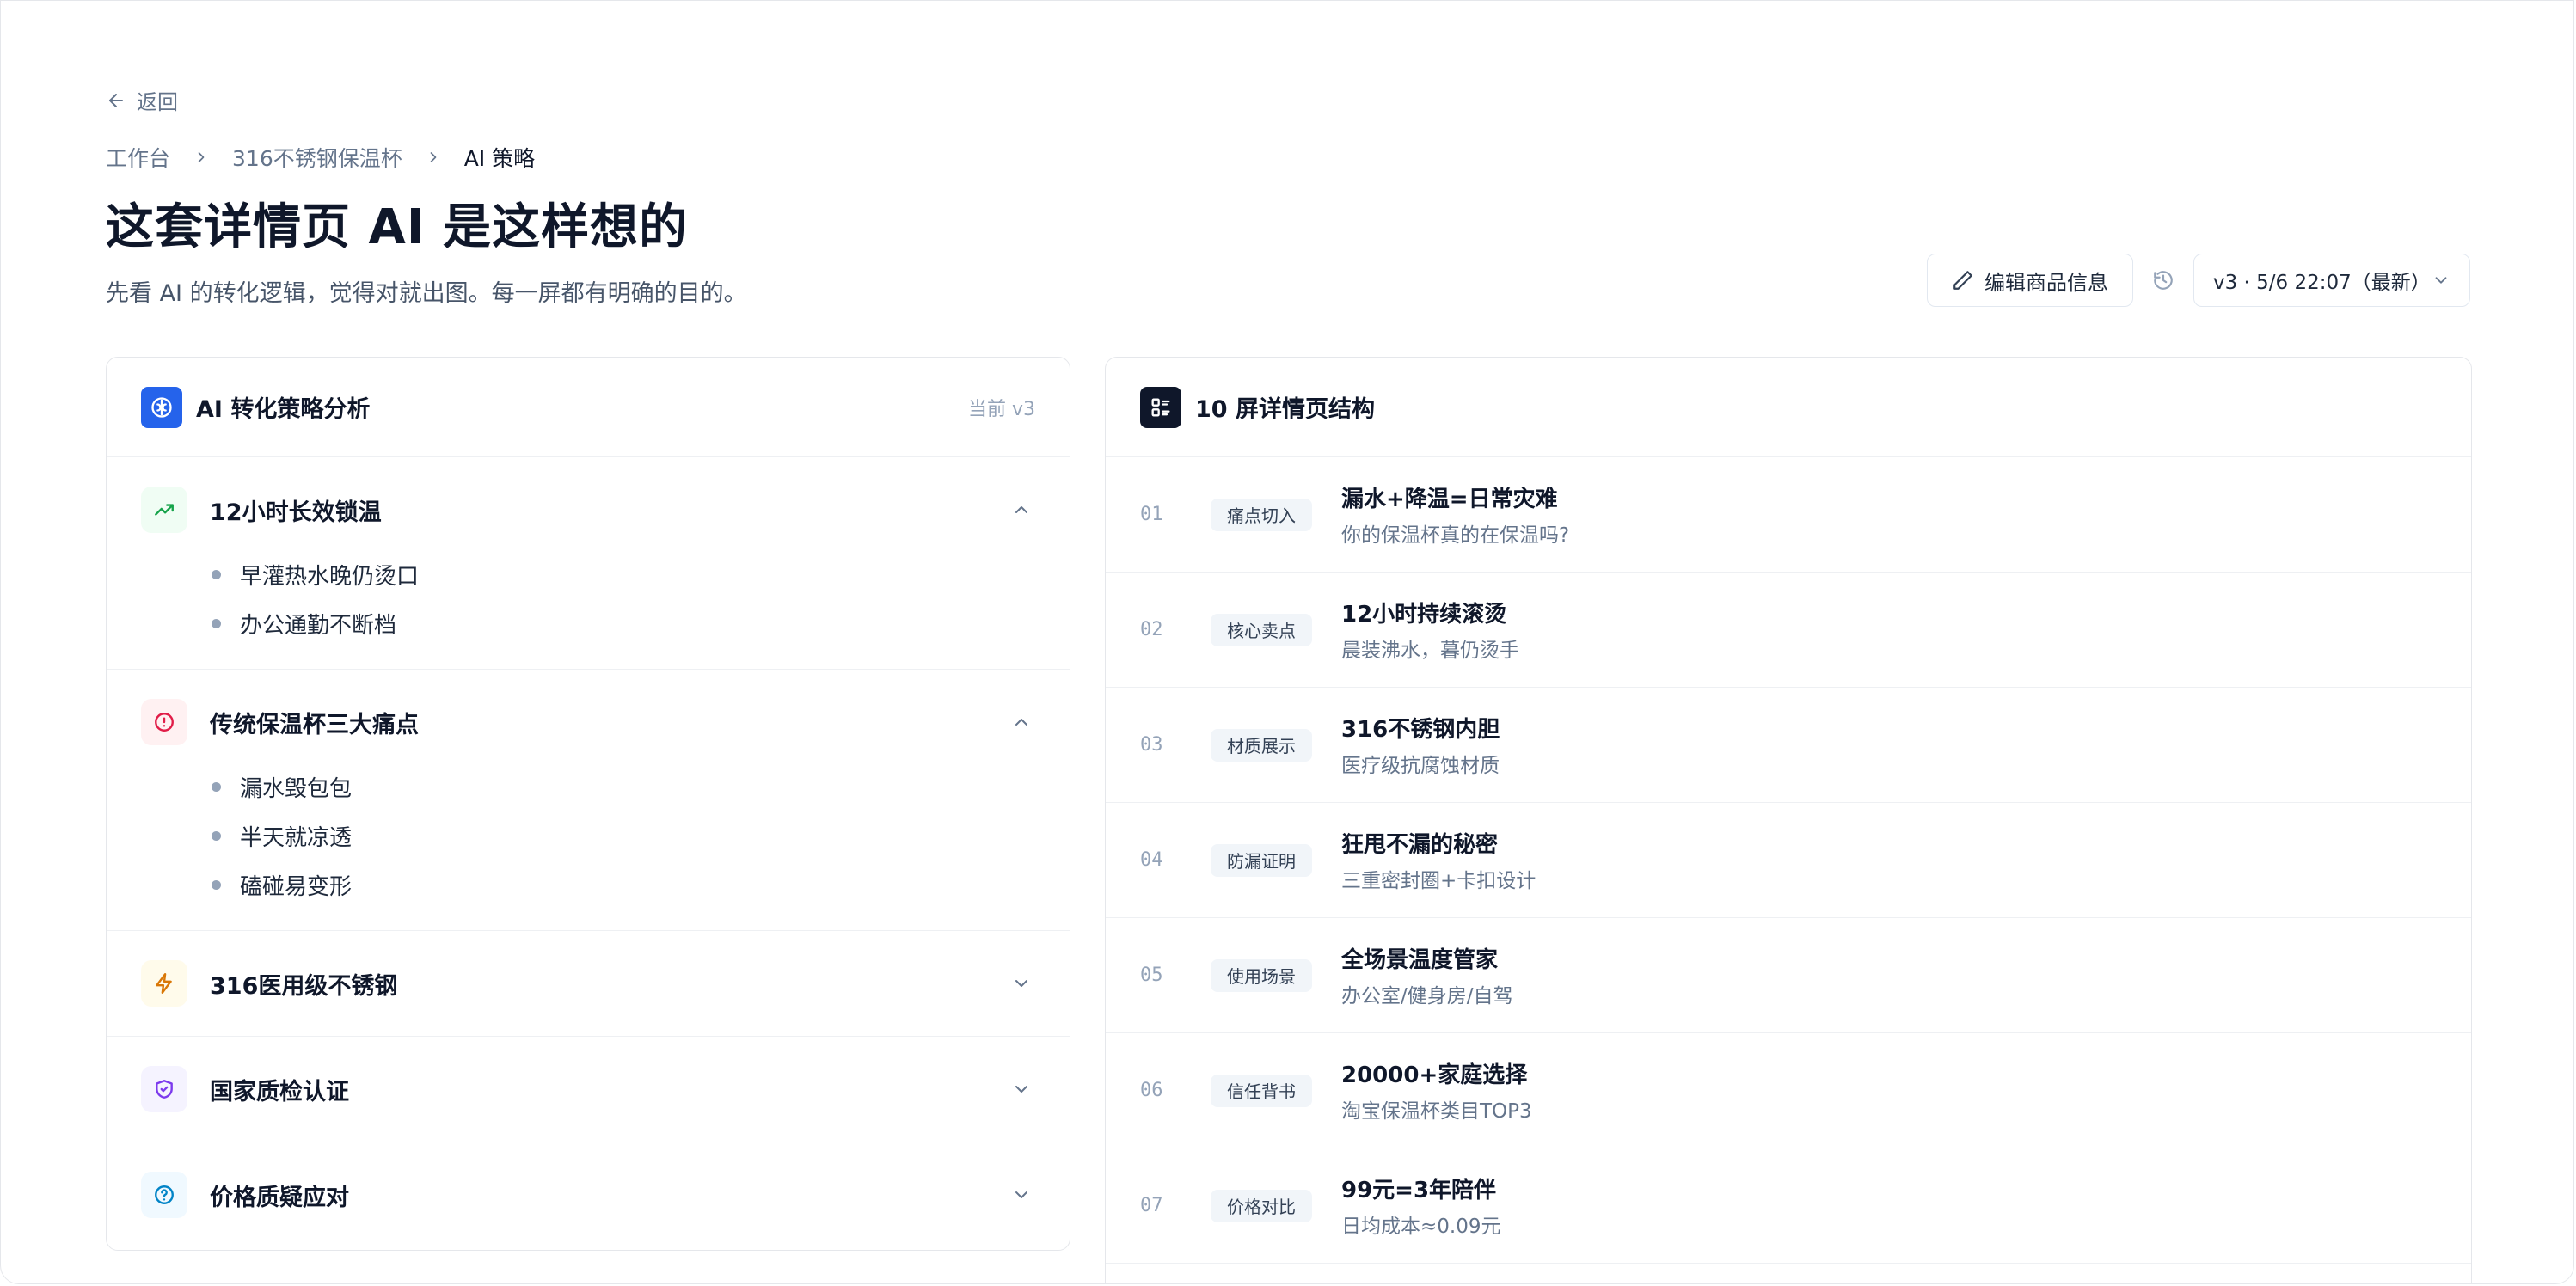 The image size is (2576, 1286). Describe the element at coordinates (1152, 629) in the screenshot. I see `row-number: 02` at that location.